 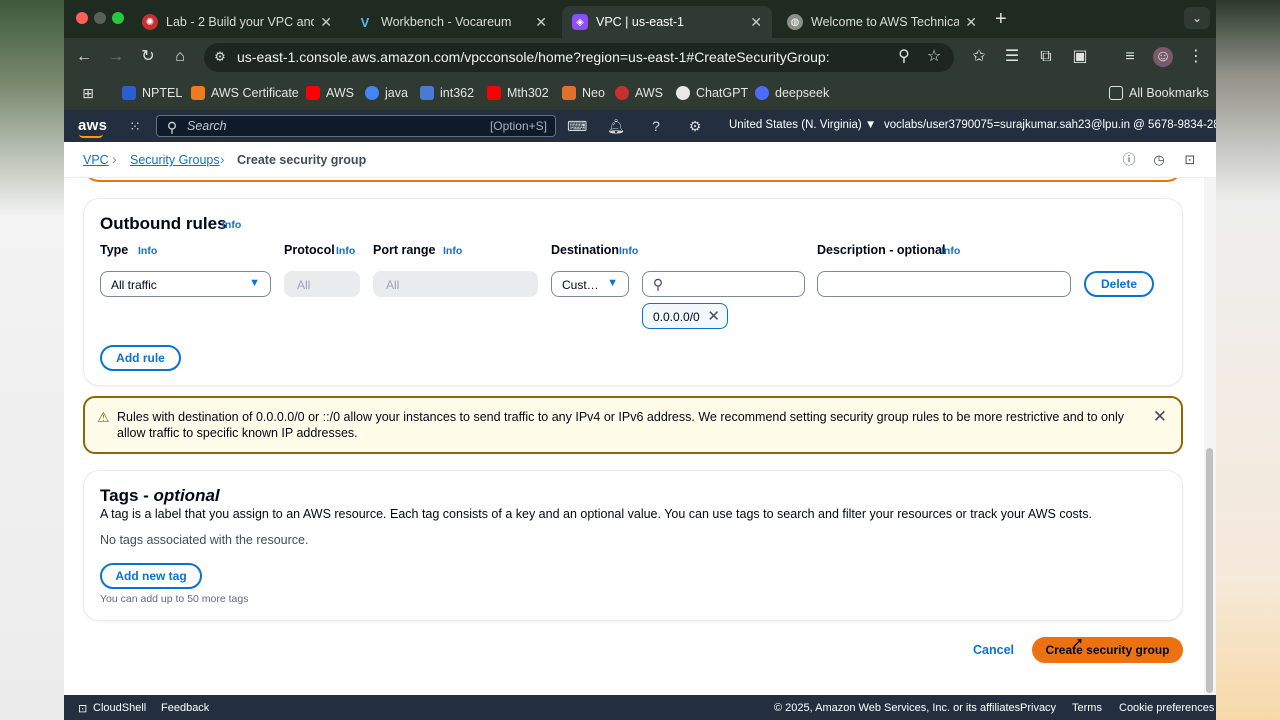 I want to click on side-panel-icon: ▣, so click(x=1080, y=57).